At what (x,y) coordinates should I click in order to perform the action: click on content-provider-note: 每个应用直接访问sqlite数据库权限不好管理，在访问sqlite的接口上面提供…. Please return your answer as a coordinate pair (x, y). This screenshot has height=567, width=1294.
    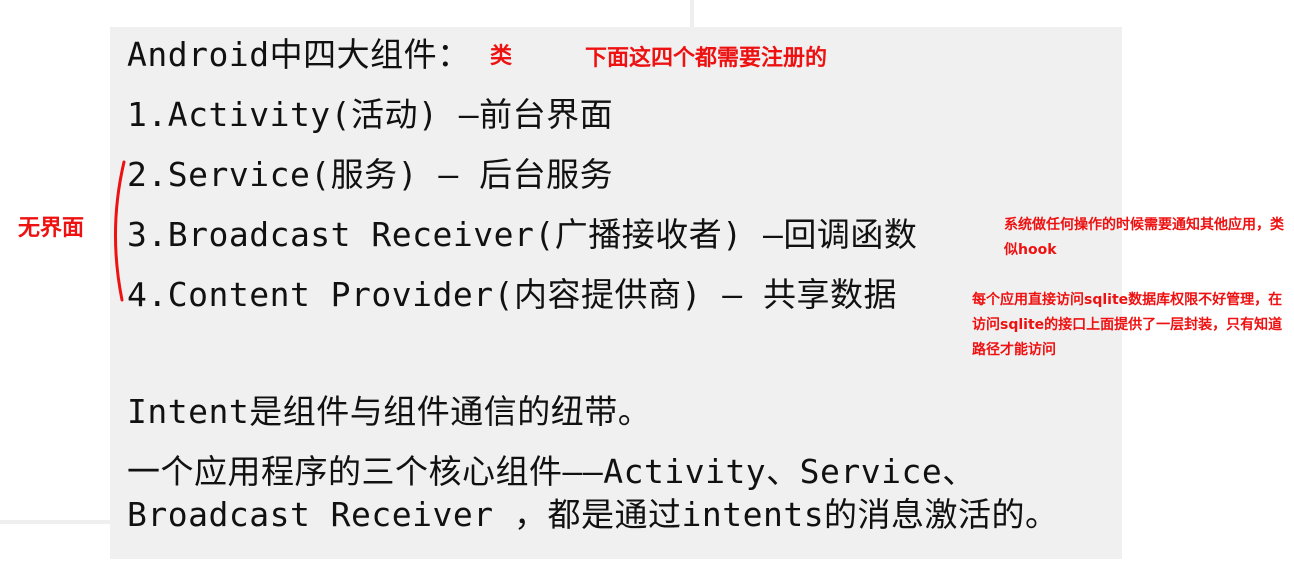
    Looking at the image, I should click on (1127, 325).